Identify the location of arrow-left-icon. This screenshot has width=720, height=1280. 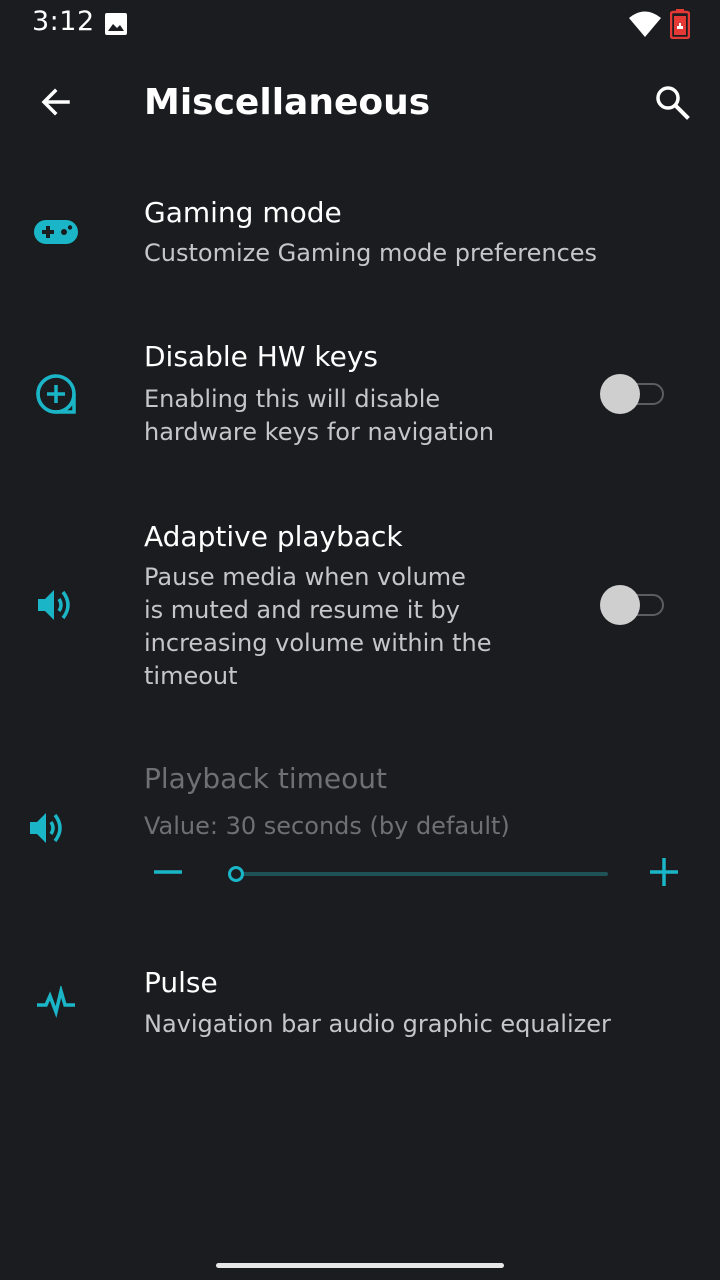
(56, 104).